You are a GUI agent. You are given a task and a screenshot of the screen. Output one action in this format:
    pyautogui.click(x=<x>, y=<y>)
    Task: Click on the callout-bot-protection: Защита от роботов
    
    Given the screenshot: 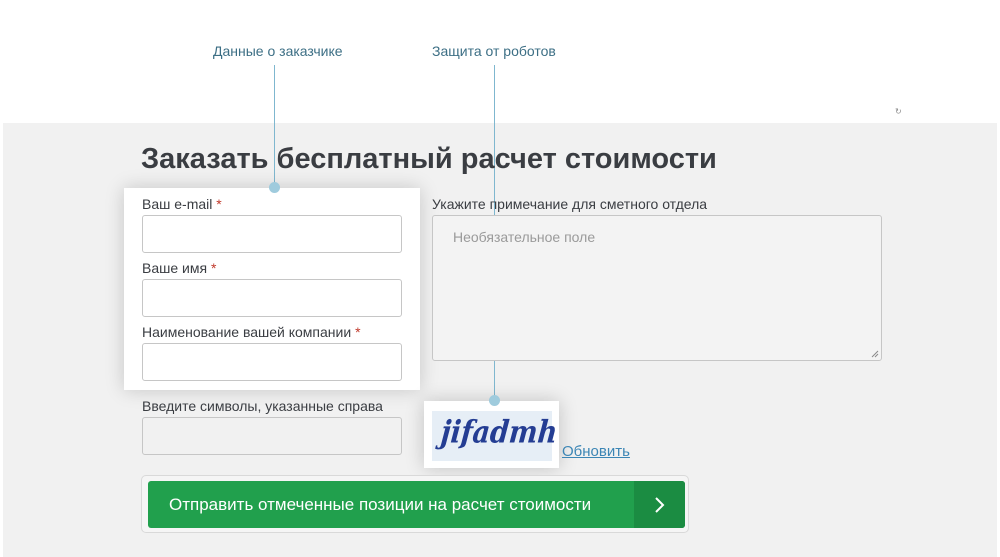 What is the action you would take?
    pyautogui.click(x=494, y=51)
    